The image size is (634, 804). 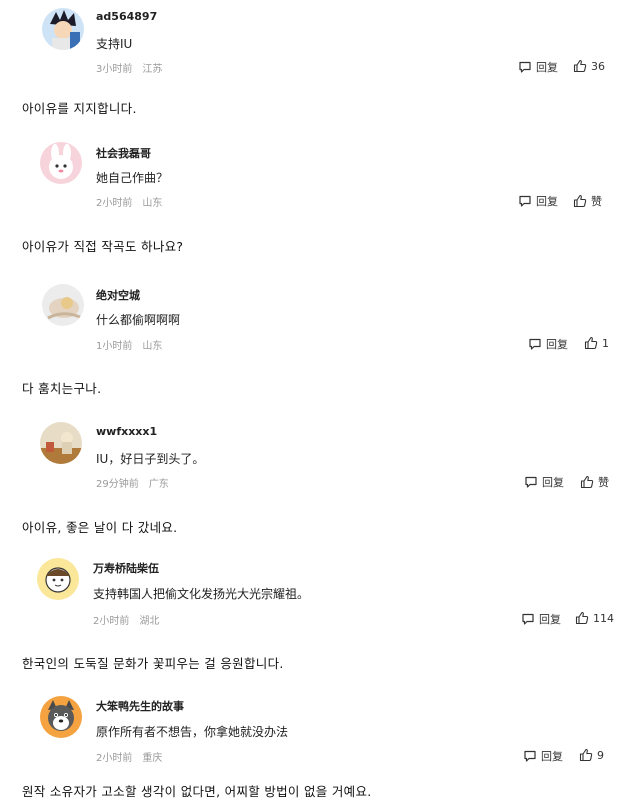 What do you see at coordinates (62, 388) in the screenshot?
I see `translation-text: 다 훔치는구나.` at bounding box center [62, 388].